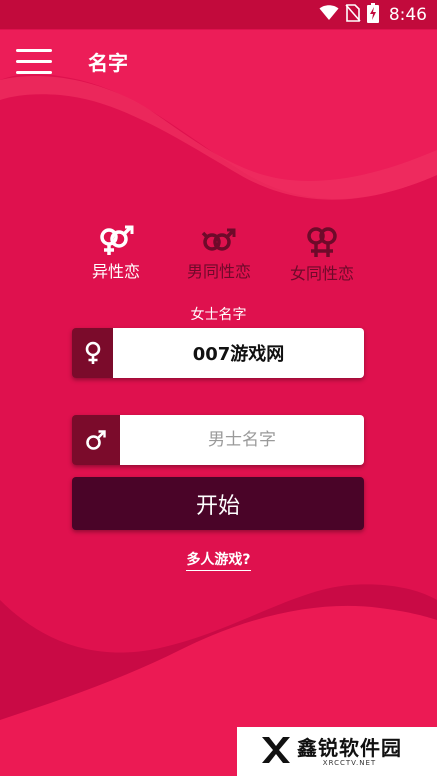 This screenshot has height=776, width=437. Describe the element at coordinates (372, 15) in the screenshot. I see `battery-charging-icon` at that location.